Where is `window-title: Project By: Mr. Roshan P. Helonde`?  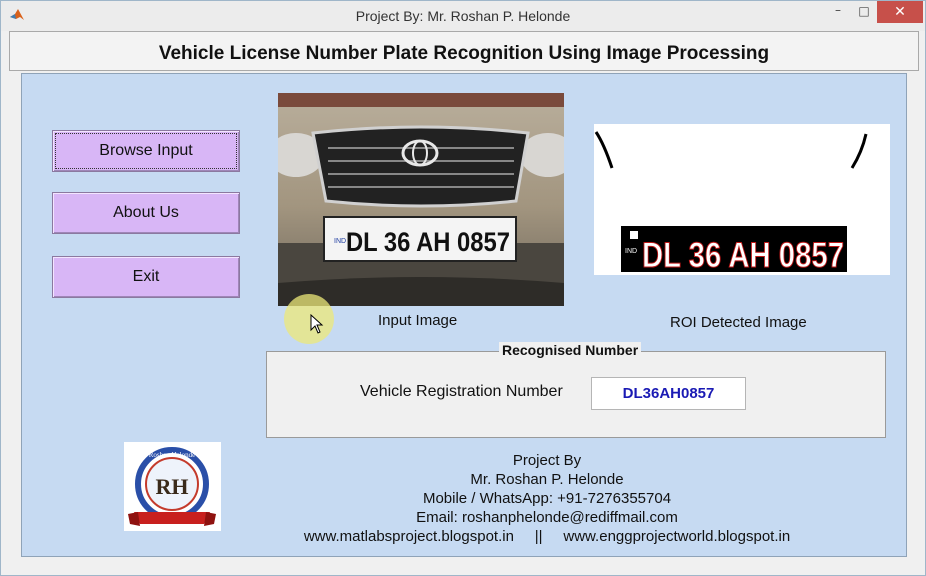
window-title: Project By: Mr. Roshan P. Helonde is located at coordinates (463, 16).